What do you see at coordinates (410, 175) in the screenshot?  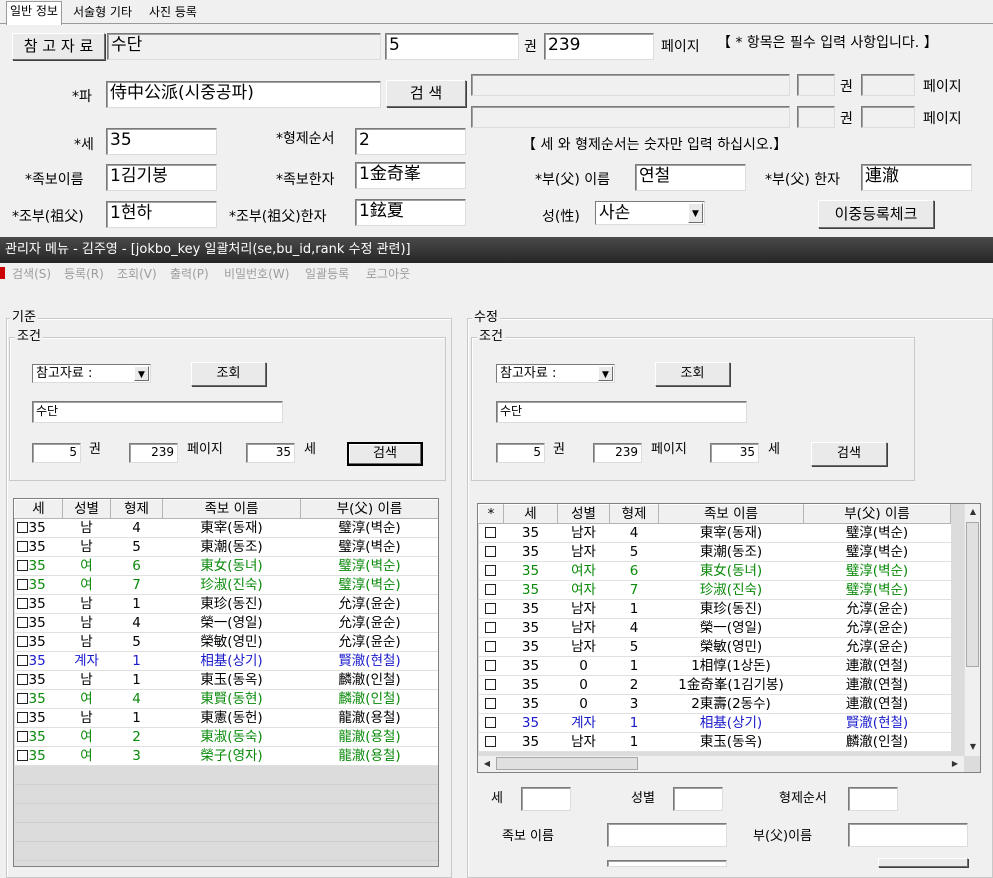 I see `jokbo-hanja-field: 1金奇峯` at bounding box center [410, 175].